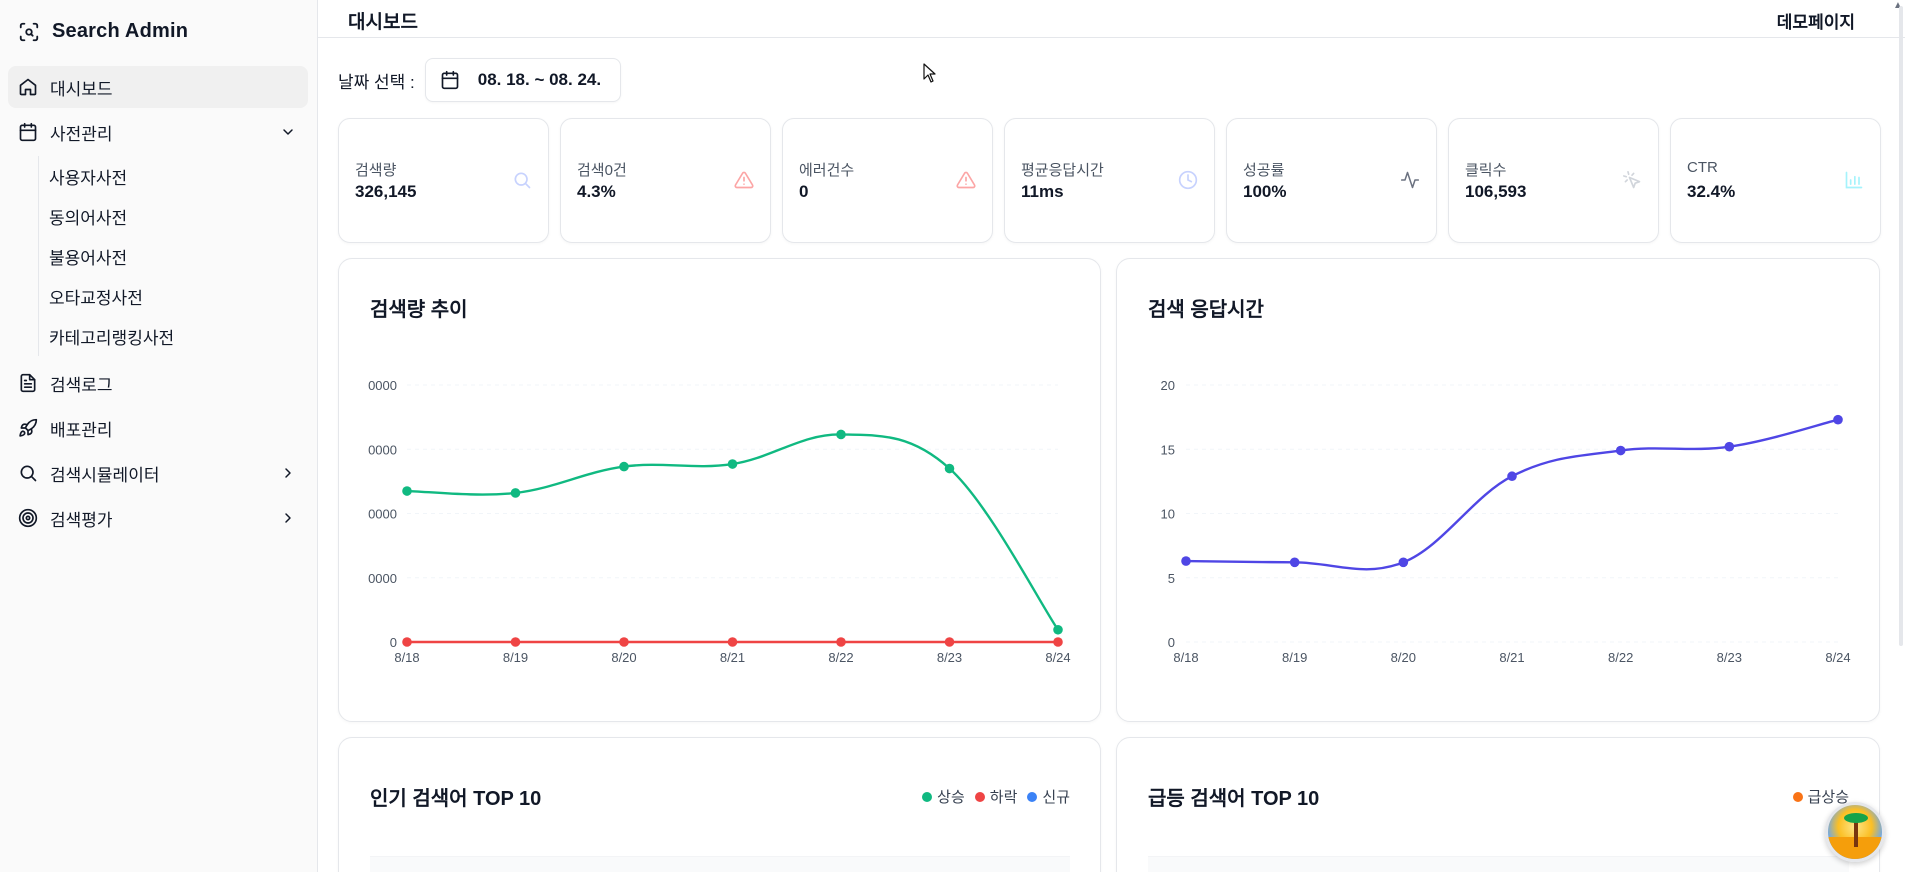  What do you see at coordinates (406, 657) in the screenshot?
I see `x-tick-label: 8/18` at bounding box center [406, 657].